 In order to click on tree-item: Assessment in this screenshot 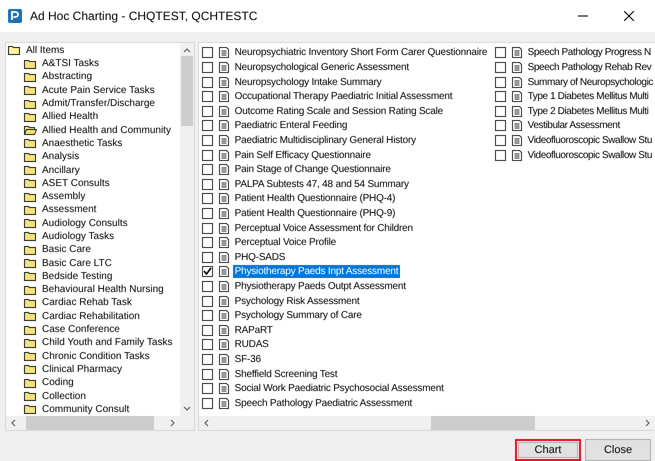, I will do `click(94, 210)`.